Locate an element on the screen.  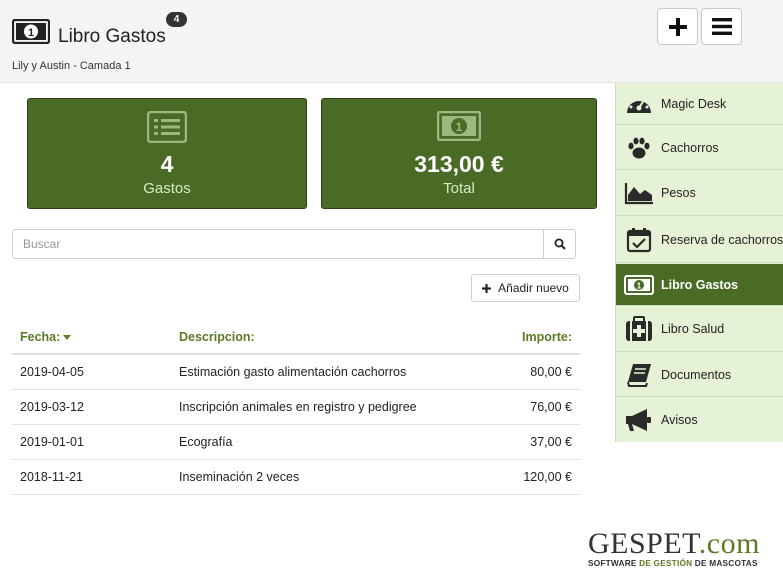
cell-fecha: 2019-04-05 is located at coordinates (91, 372).